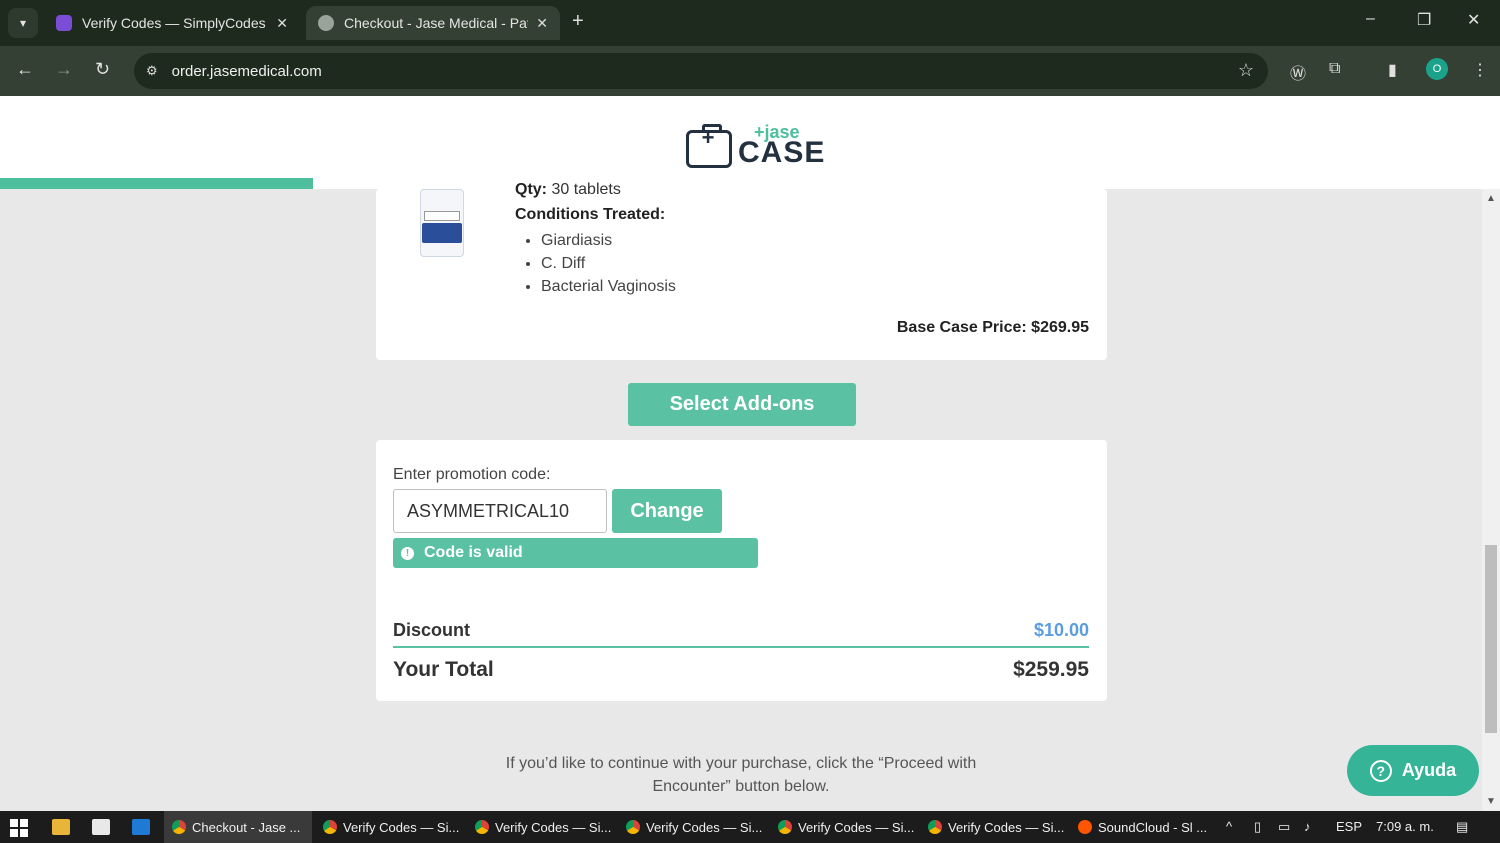 The height and width of the screenshot is (843, 1500). I want to click on total-label: Your Total, so click(443, 669).